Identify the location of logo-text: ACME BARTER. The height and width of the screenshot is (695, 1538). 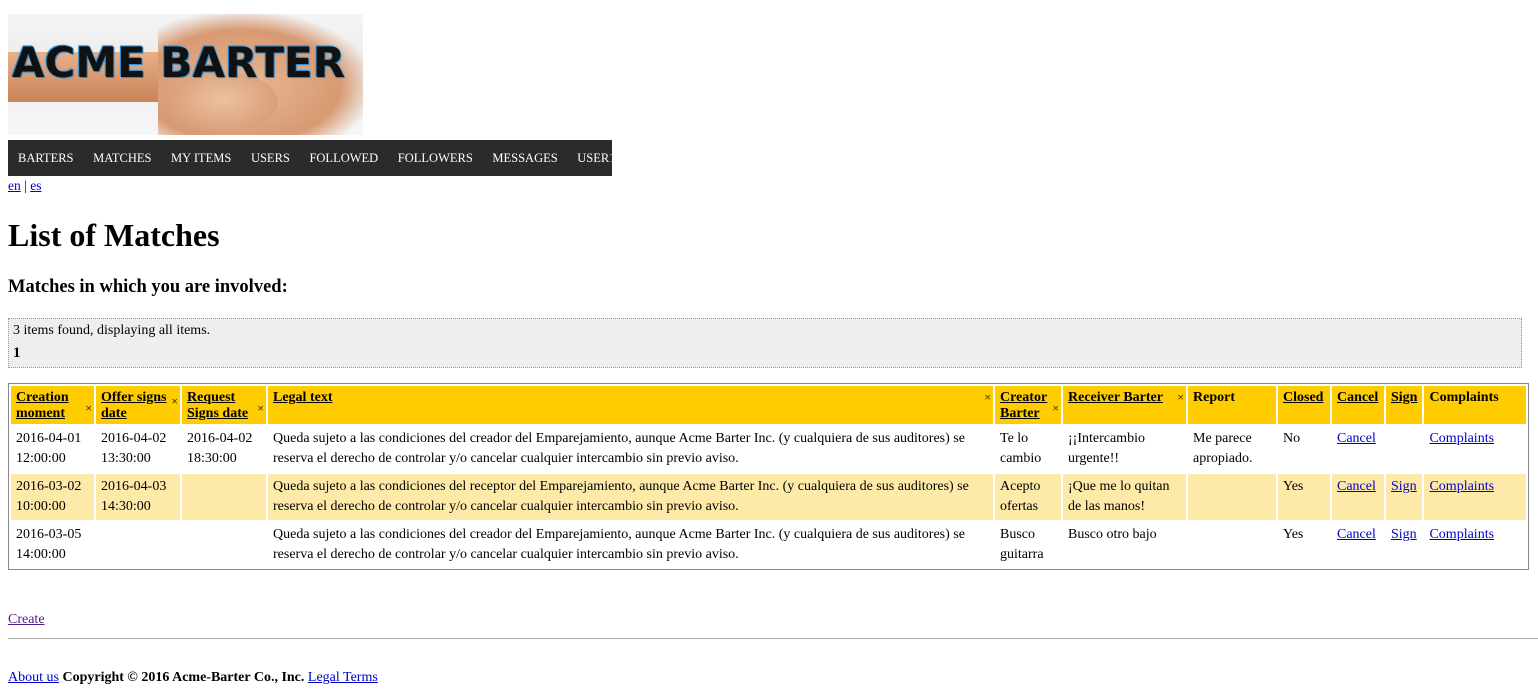
(179, 62).